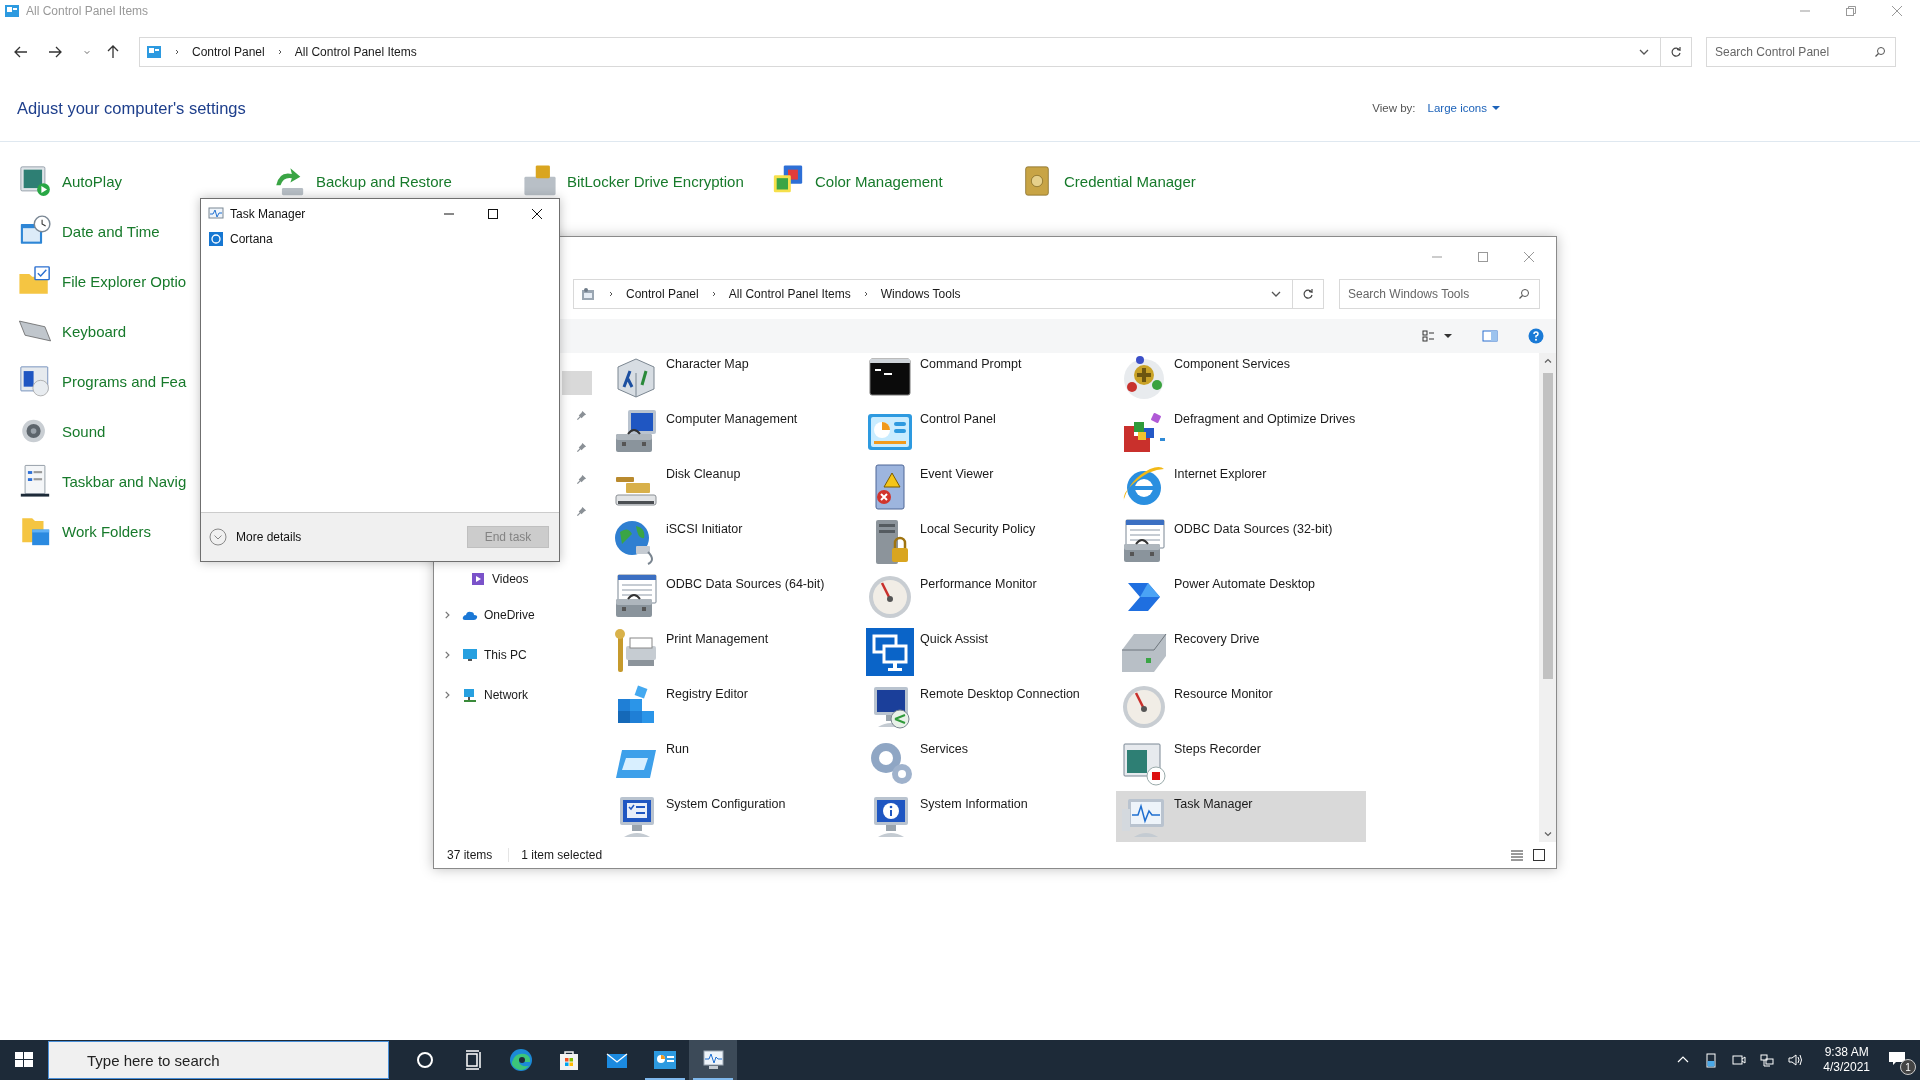 Image resolution: width=1920 pixels, height=1080 pixels. I want to click on tool-item: ODBC Data Sources (64-bit), so click(733, 597).